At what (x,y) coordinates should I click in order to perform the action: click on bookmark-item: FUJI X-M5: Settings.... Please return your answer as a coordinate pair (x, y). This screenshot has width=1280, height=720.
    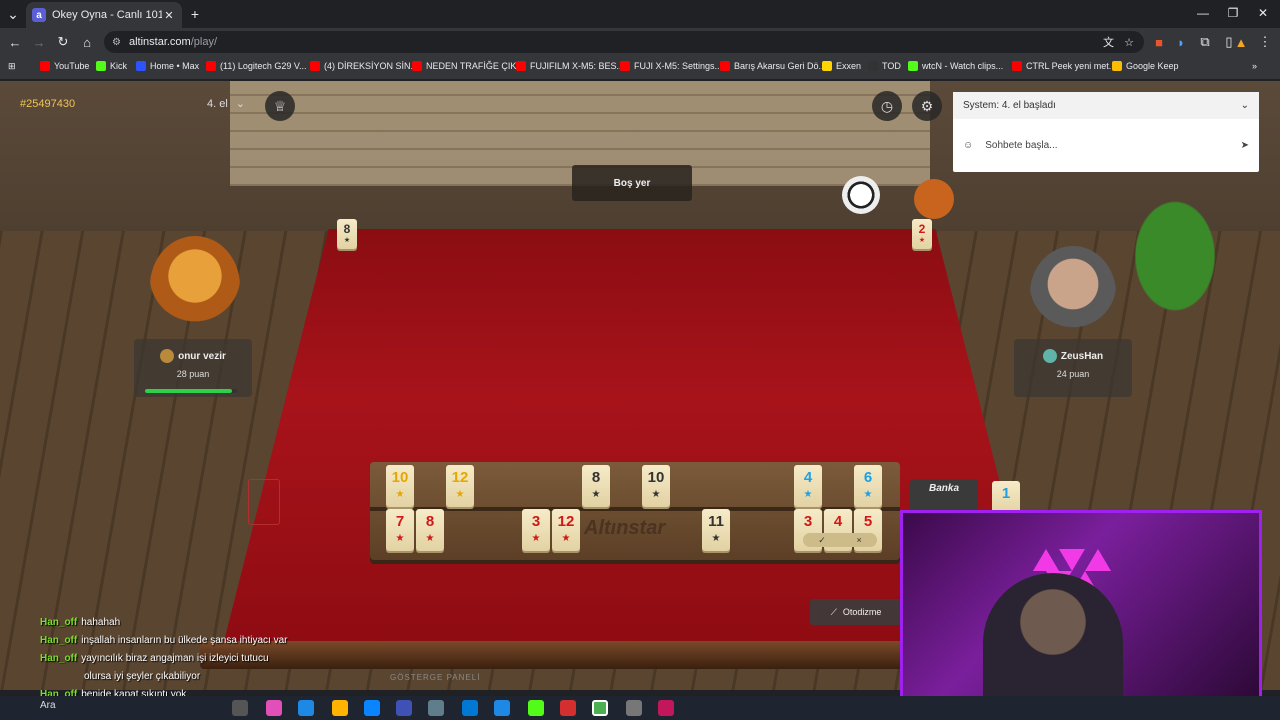
    Looking at the image, I should click on (671, 66).